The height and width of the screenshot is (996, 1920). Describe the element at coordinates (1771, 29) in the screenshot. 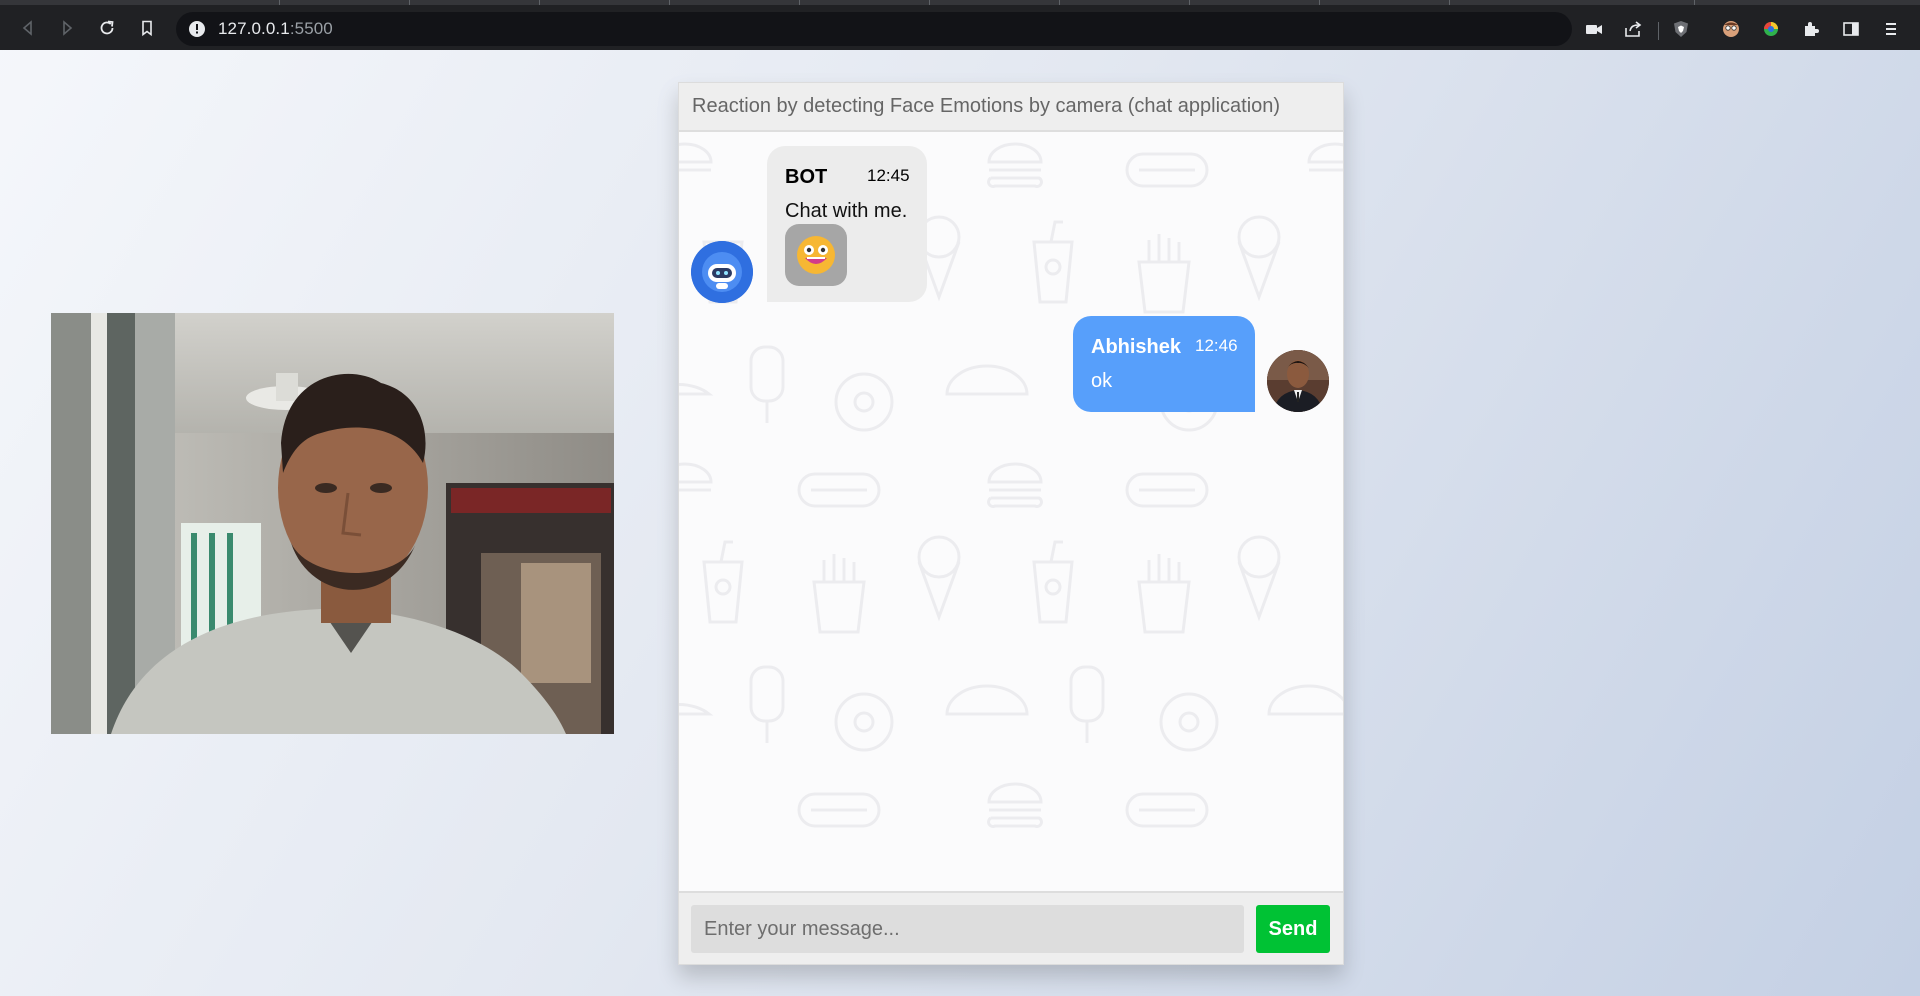

I see `extension-color-icon` at that location.